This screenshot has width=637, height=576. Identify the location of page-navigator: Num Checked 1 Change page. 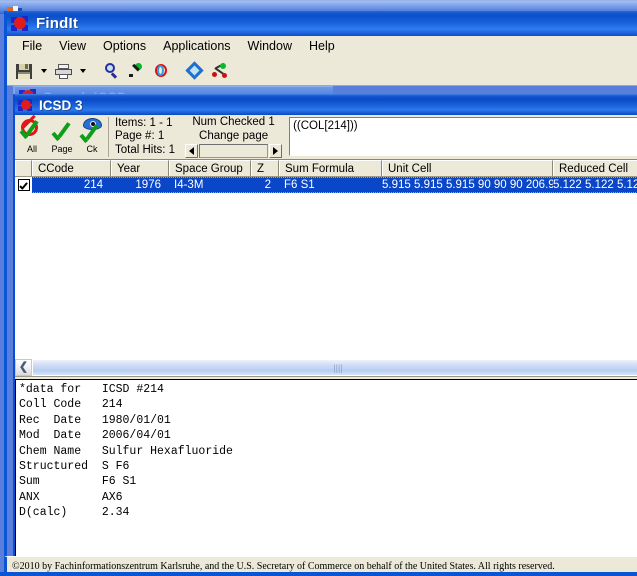
(233, 137).